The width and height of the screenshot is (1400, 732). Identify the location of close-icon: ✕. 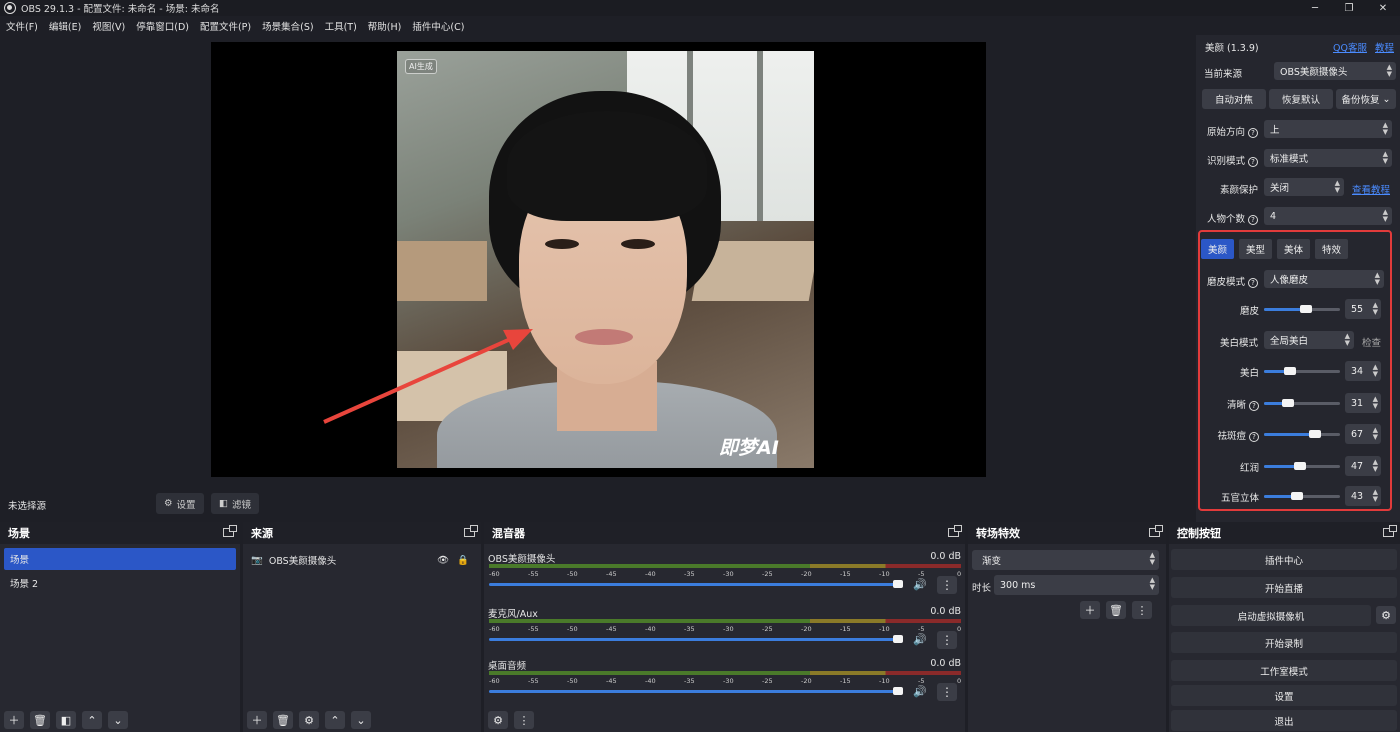
(1383, 8).